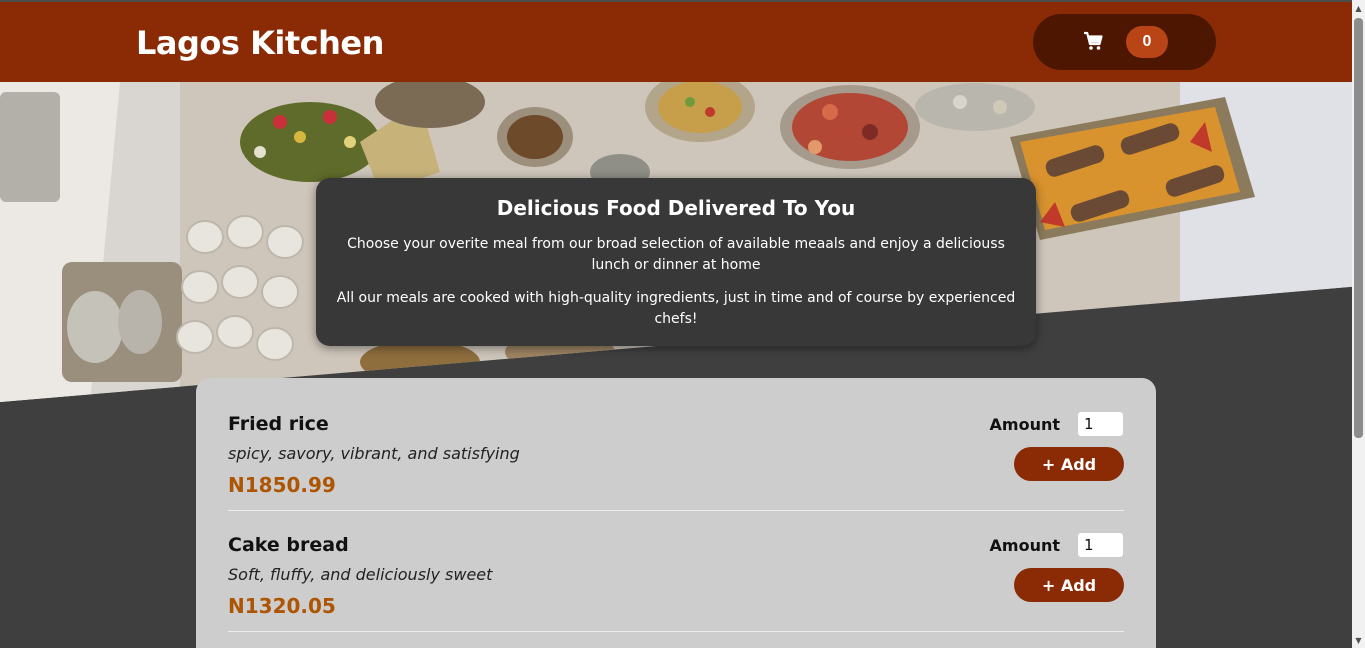 This screenshot has width=1365, height=648. I want to click on summary-title: Delicious Food Delivered To You, so click(676, 208).